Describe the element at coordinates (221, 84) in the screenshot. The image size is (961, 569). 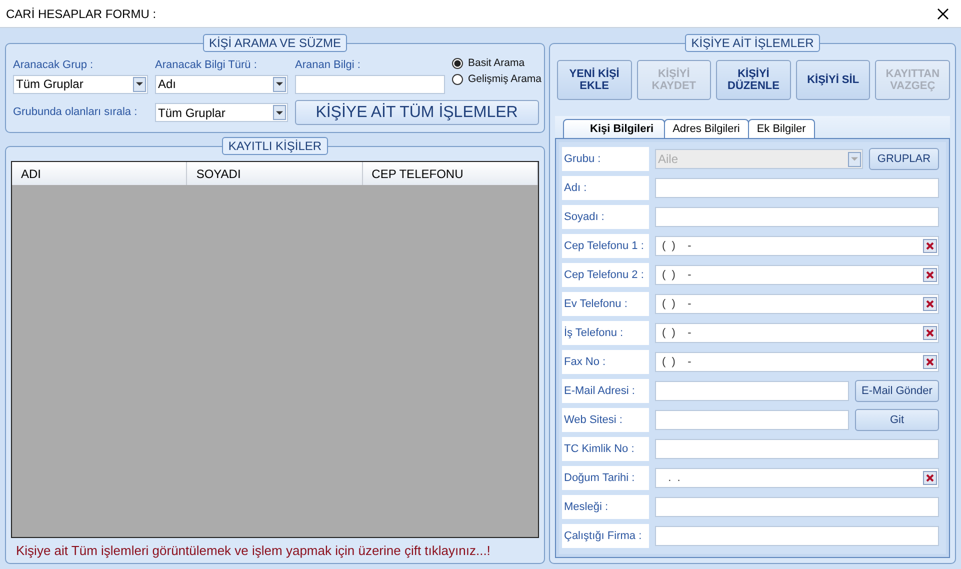
I see `info-type-dropdown: Adı` at that location.